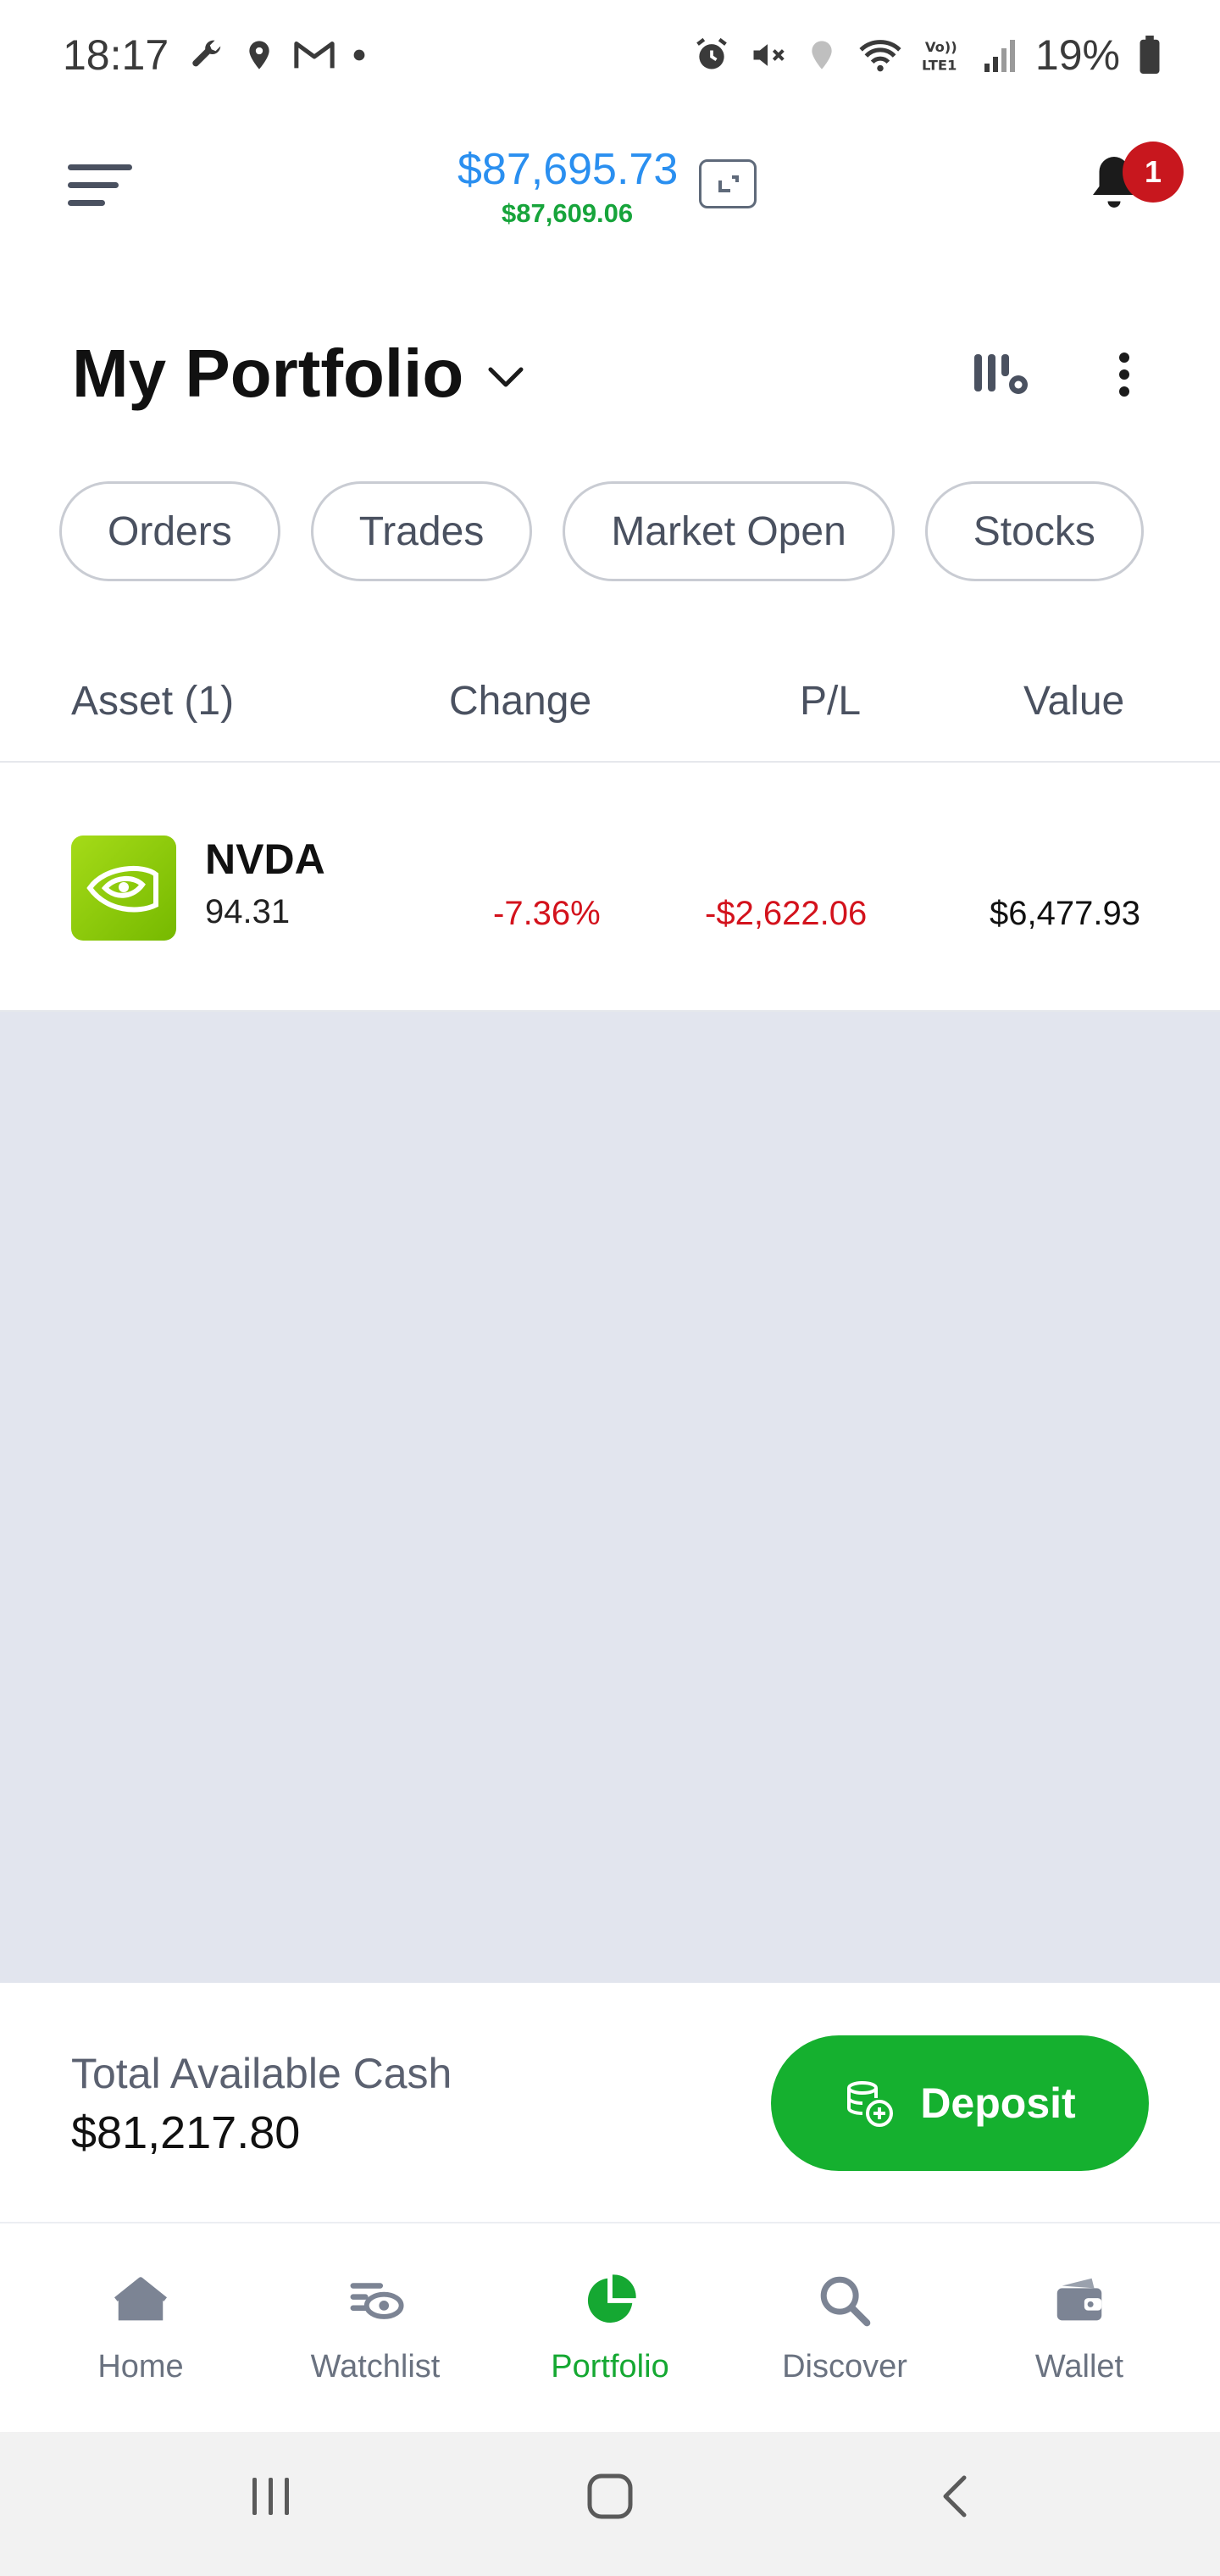  What do you see at coordinates (271, 2496) in the screenshot?
I see `recent-apps-icon` at bounding box center [271, 2496].